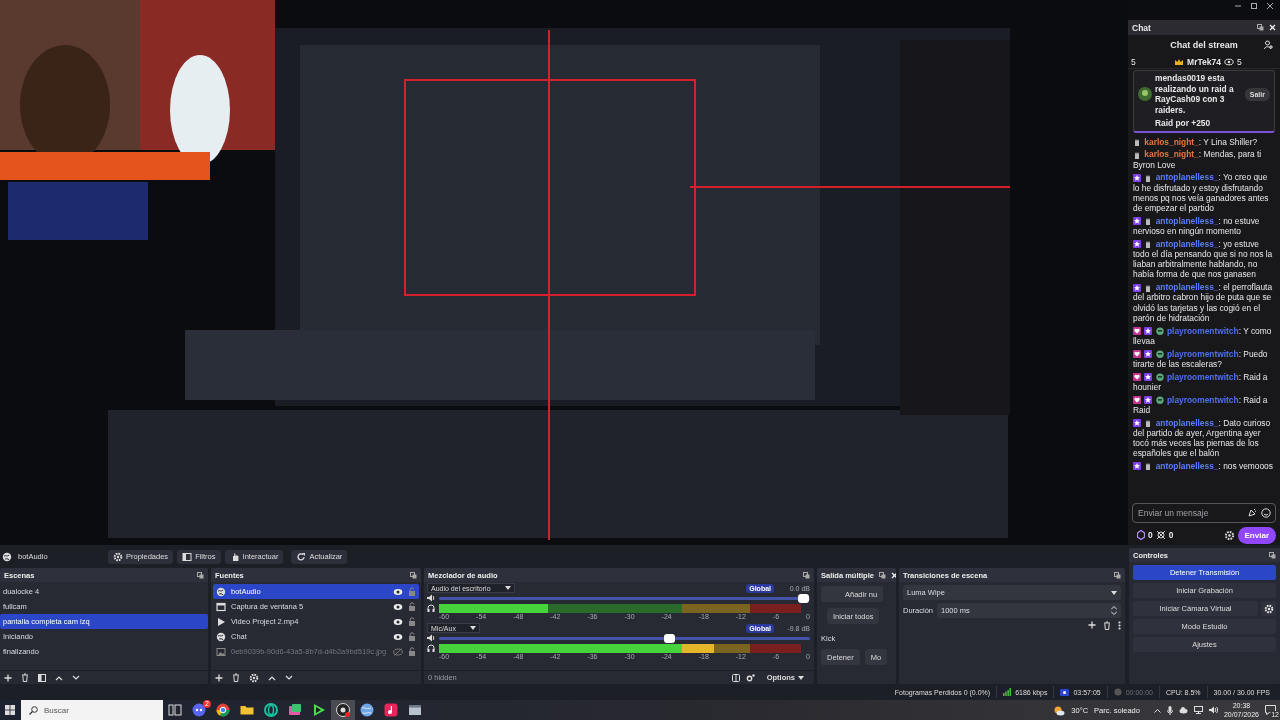 The height and width of the screenshot is (720, 1280). I want to click on more-icon, so click(1119, 625).